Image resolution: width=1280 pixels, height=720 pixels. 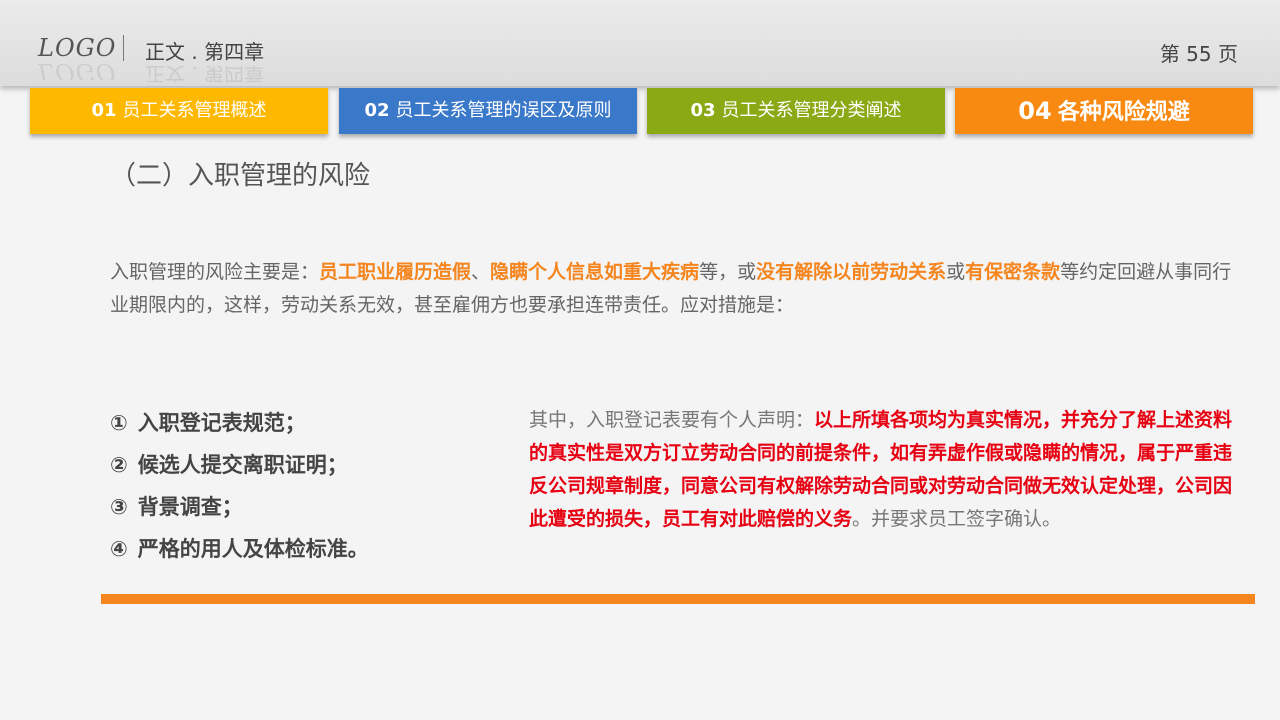 What do you see at coordinates (395, 272) in the screenshot?
I see `risk-highlight: 员工职业履历造假` at bounding box center [395, 272].